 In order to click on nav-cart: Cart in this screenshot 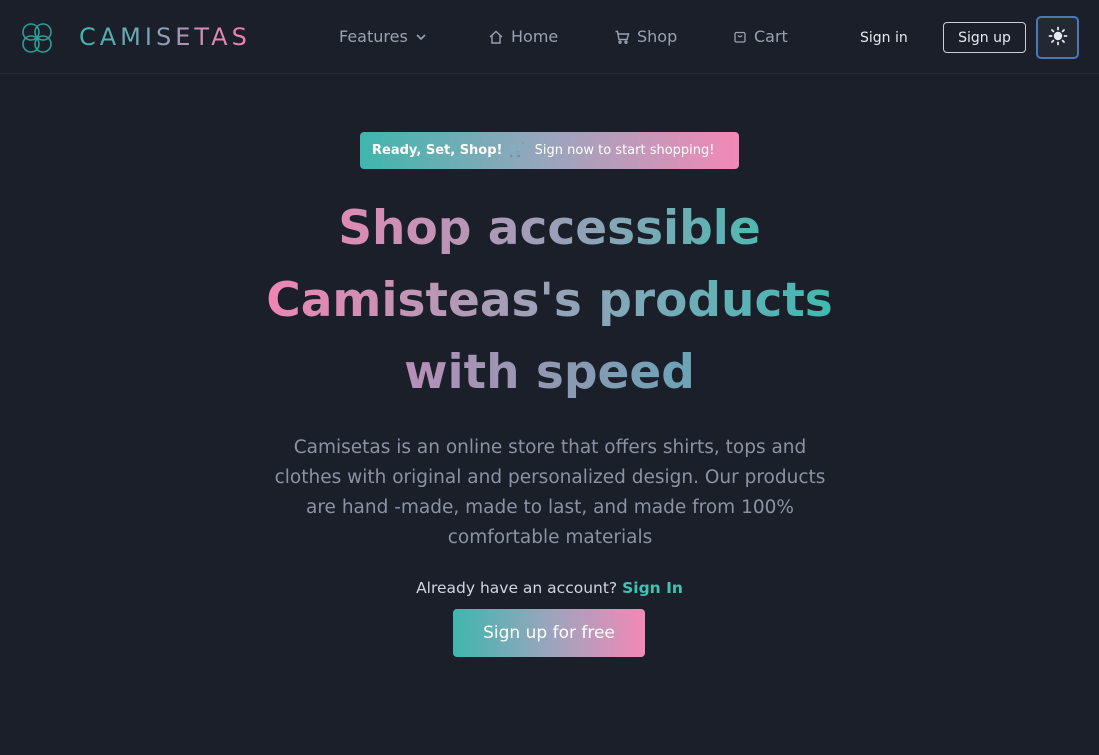, I will do `click(760, 37)`.